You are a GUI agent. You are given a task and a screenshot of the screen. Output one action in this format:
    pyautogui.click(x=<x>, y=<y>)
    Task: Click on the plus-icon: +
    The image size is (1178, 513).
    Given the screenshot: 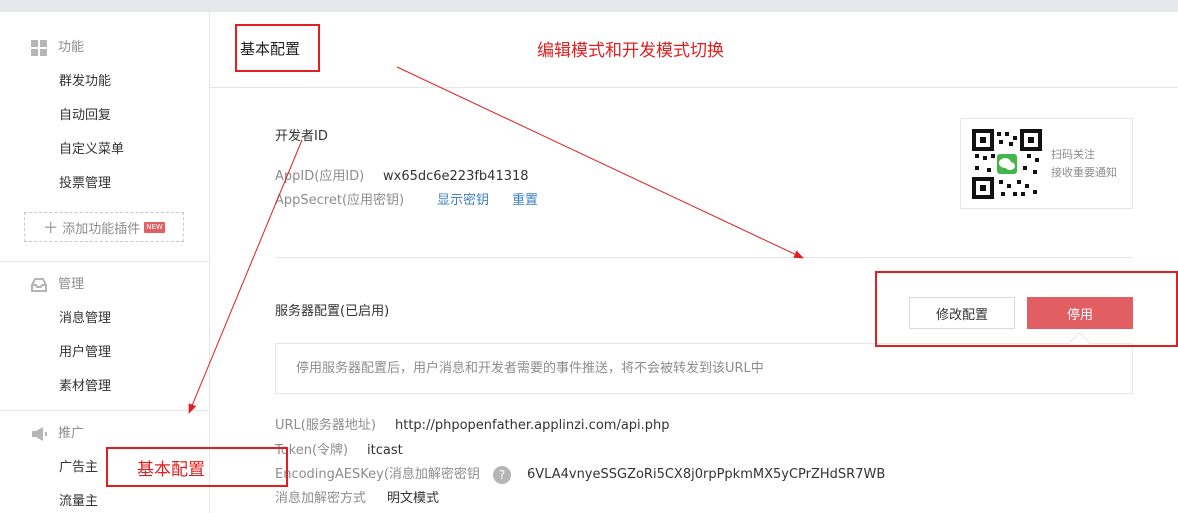 What is the action you would take?
    pyautogui.click(x=51, y=227)
    